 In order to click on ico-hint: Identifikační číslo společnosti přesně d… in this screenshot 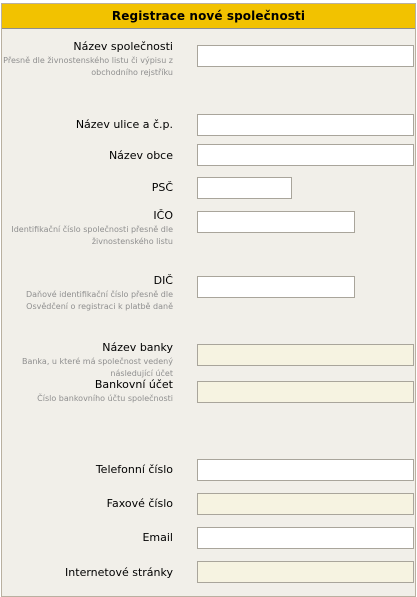, I will do `click(92, 235)`.